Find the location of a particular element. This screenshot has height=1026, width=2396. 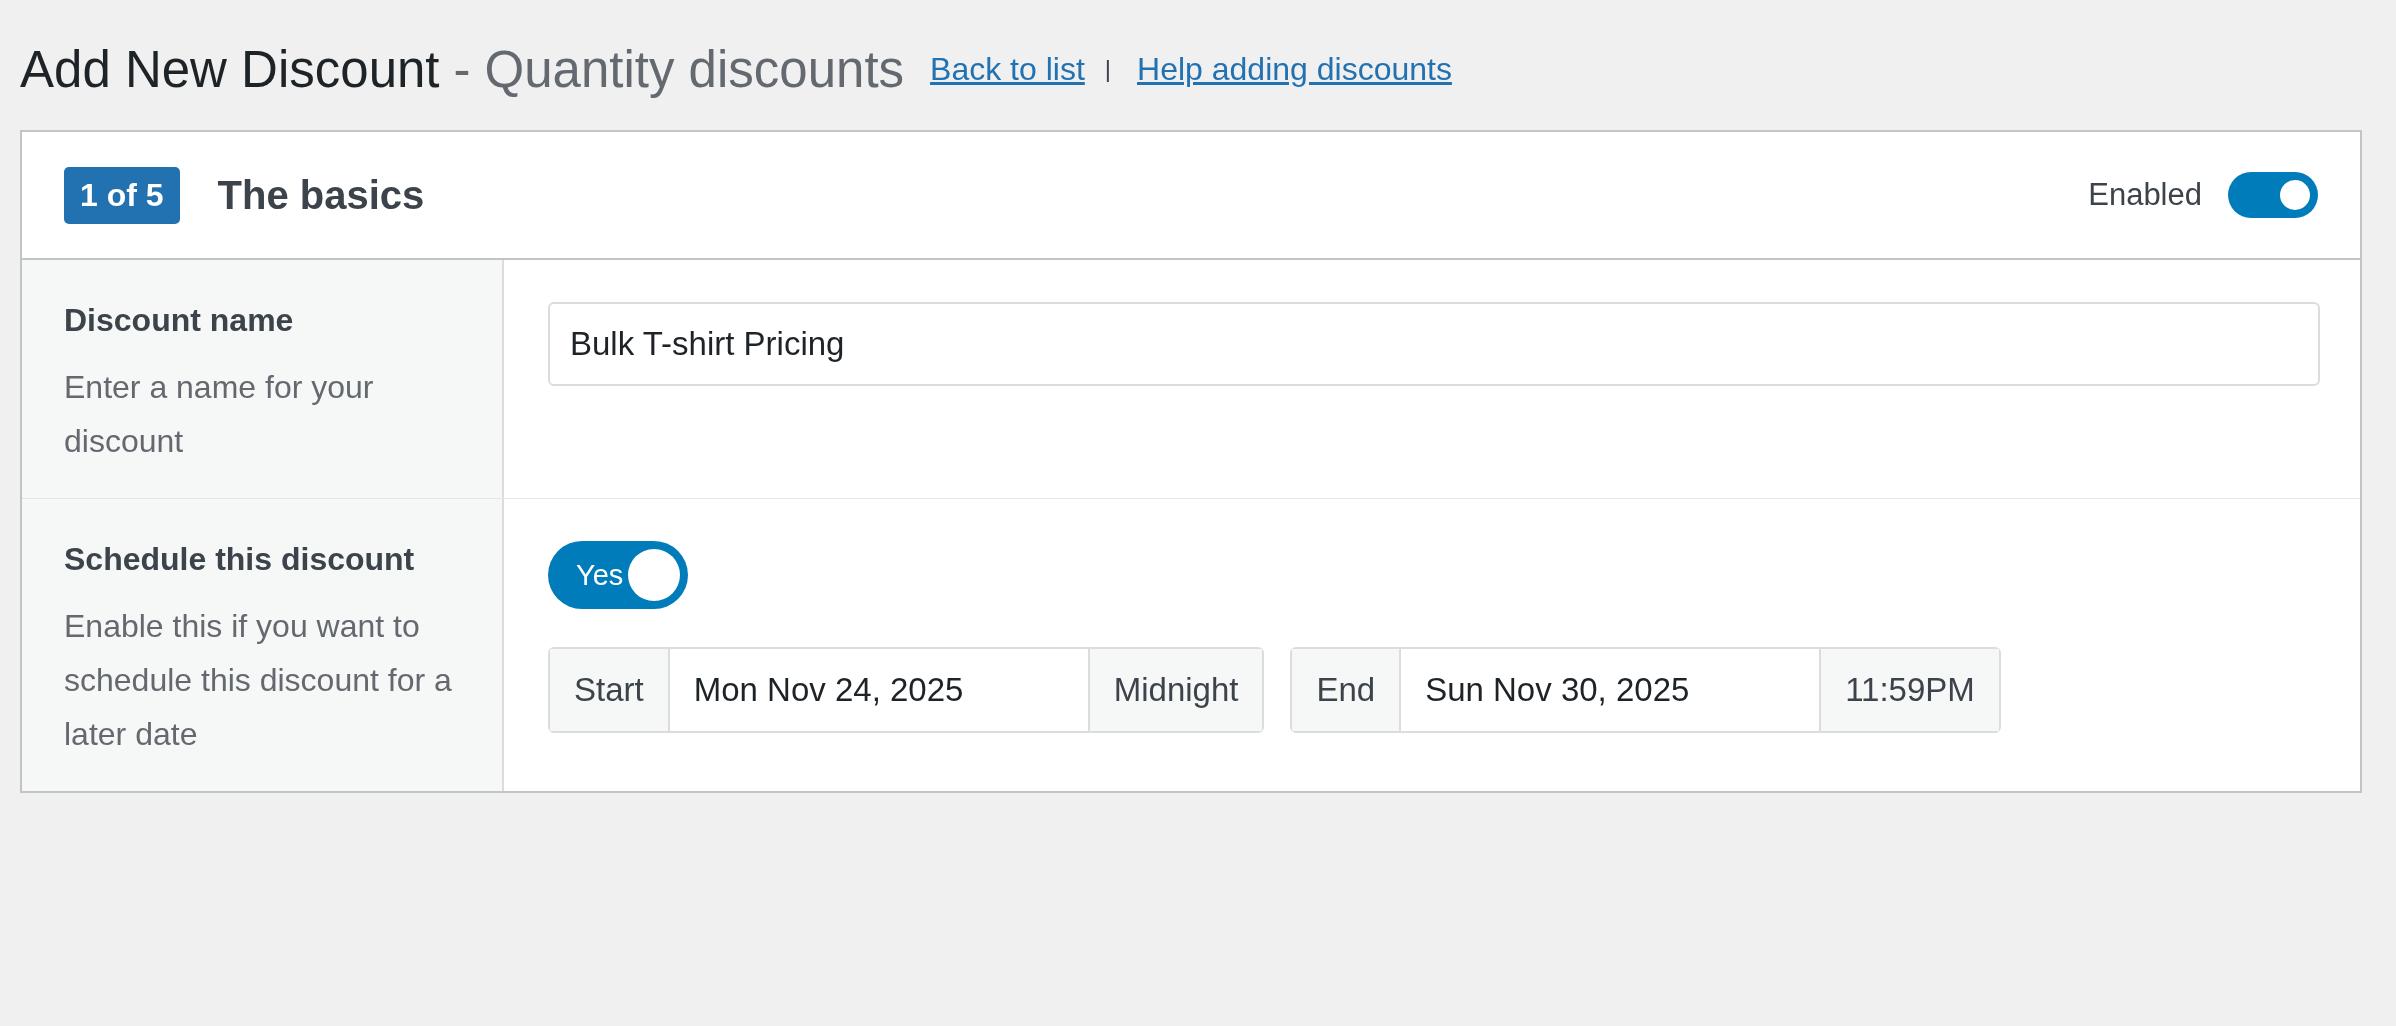

enabled-label: Enabled is located at coordinates (2145, 195).